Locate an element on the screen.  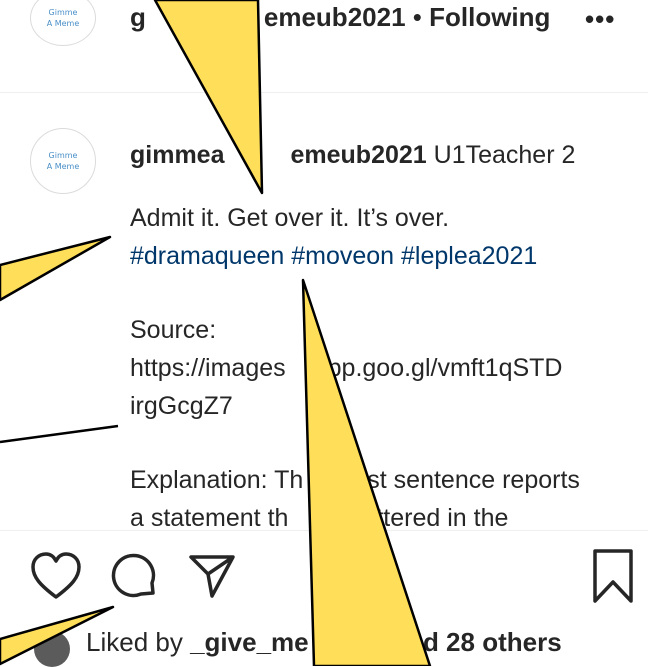
caption-line-1: Admit it. Get over it. It’s over. is located at coordinates (290, 218).